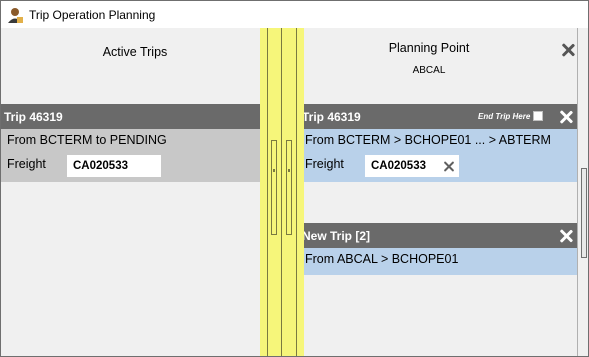 The height and width of the screenshot is (357, 589). Describe the element at coordinates (584, 213) in the screenshot. I see `scrollbar-thumb` at that location.